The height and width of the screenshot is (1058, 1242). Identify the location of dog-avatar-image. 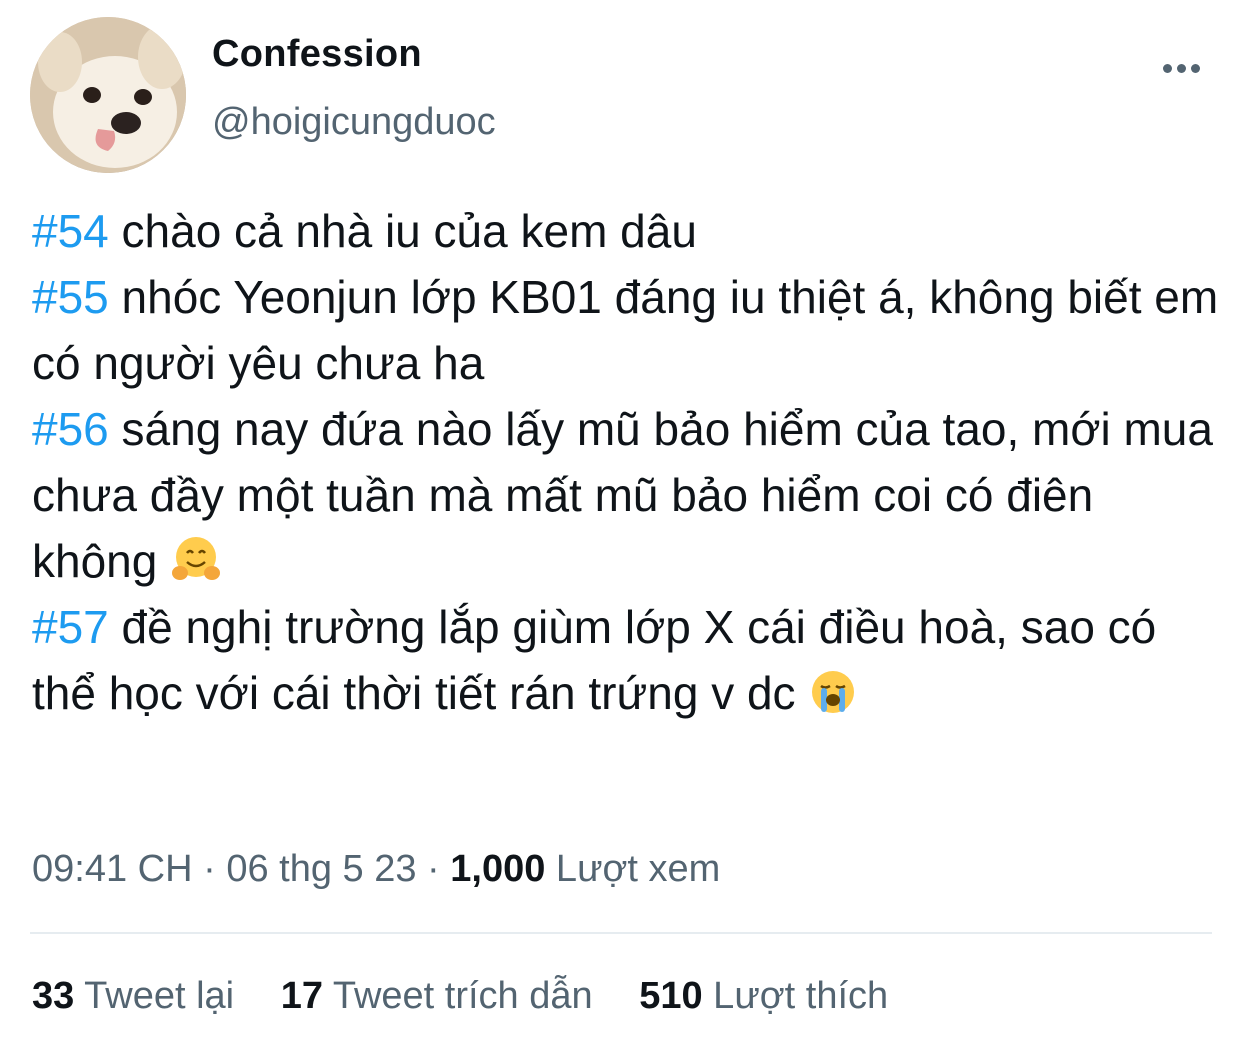
(108, 95).